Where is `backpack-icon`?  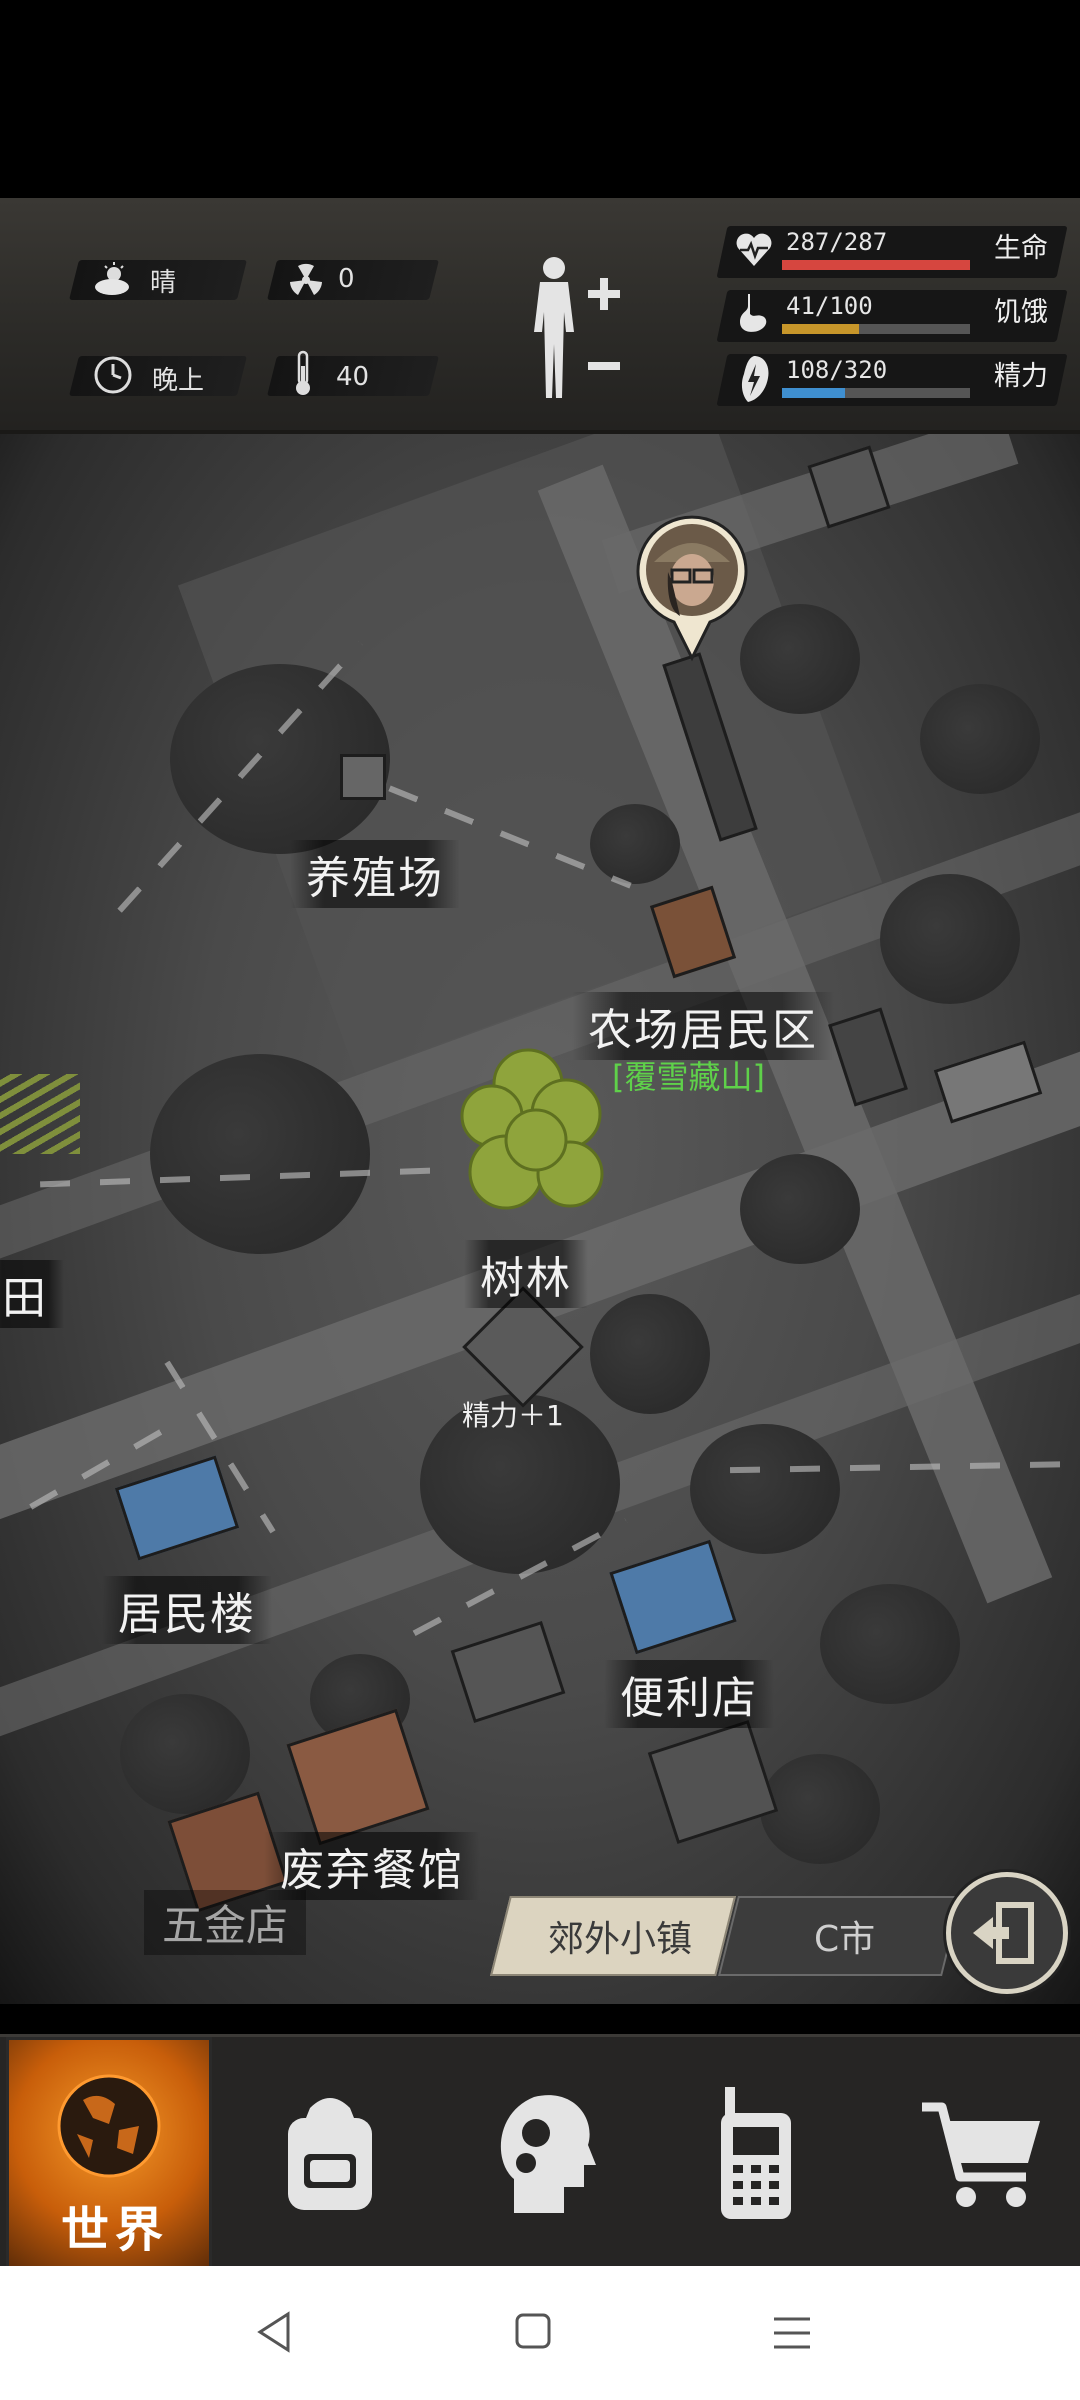 backpack-icon is located at coordinates (330, 2154).